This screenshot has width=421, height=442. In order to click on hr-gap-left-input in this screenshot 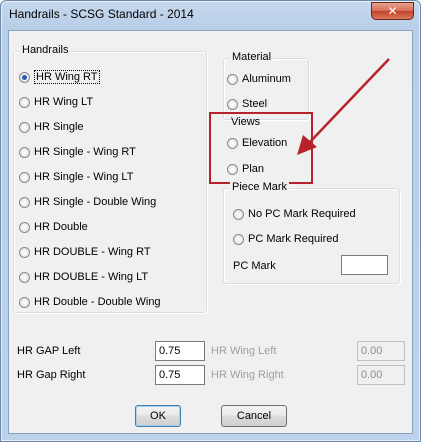, I will do `click(180, 351)`.